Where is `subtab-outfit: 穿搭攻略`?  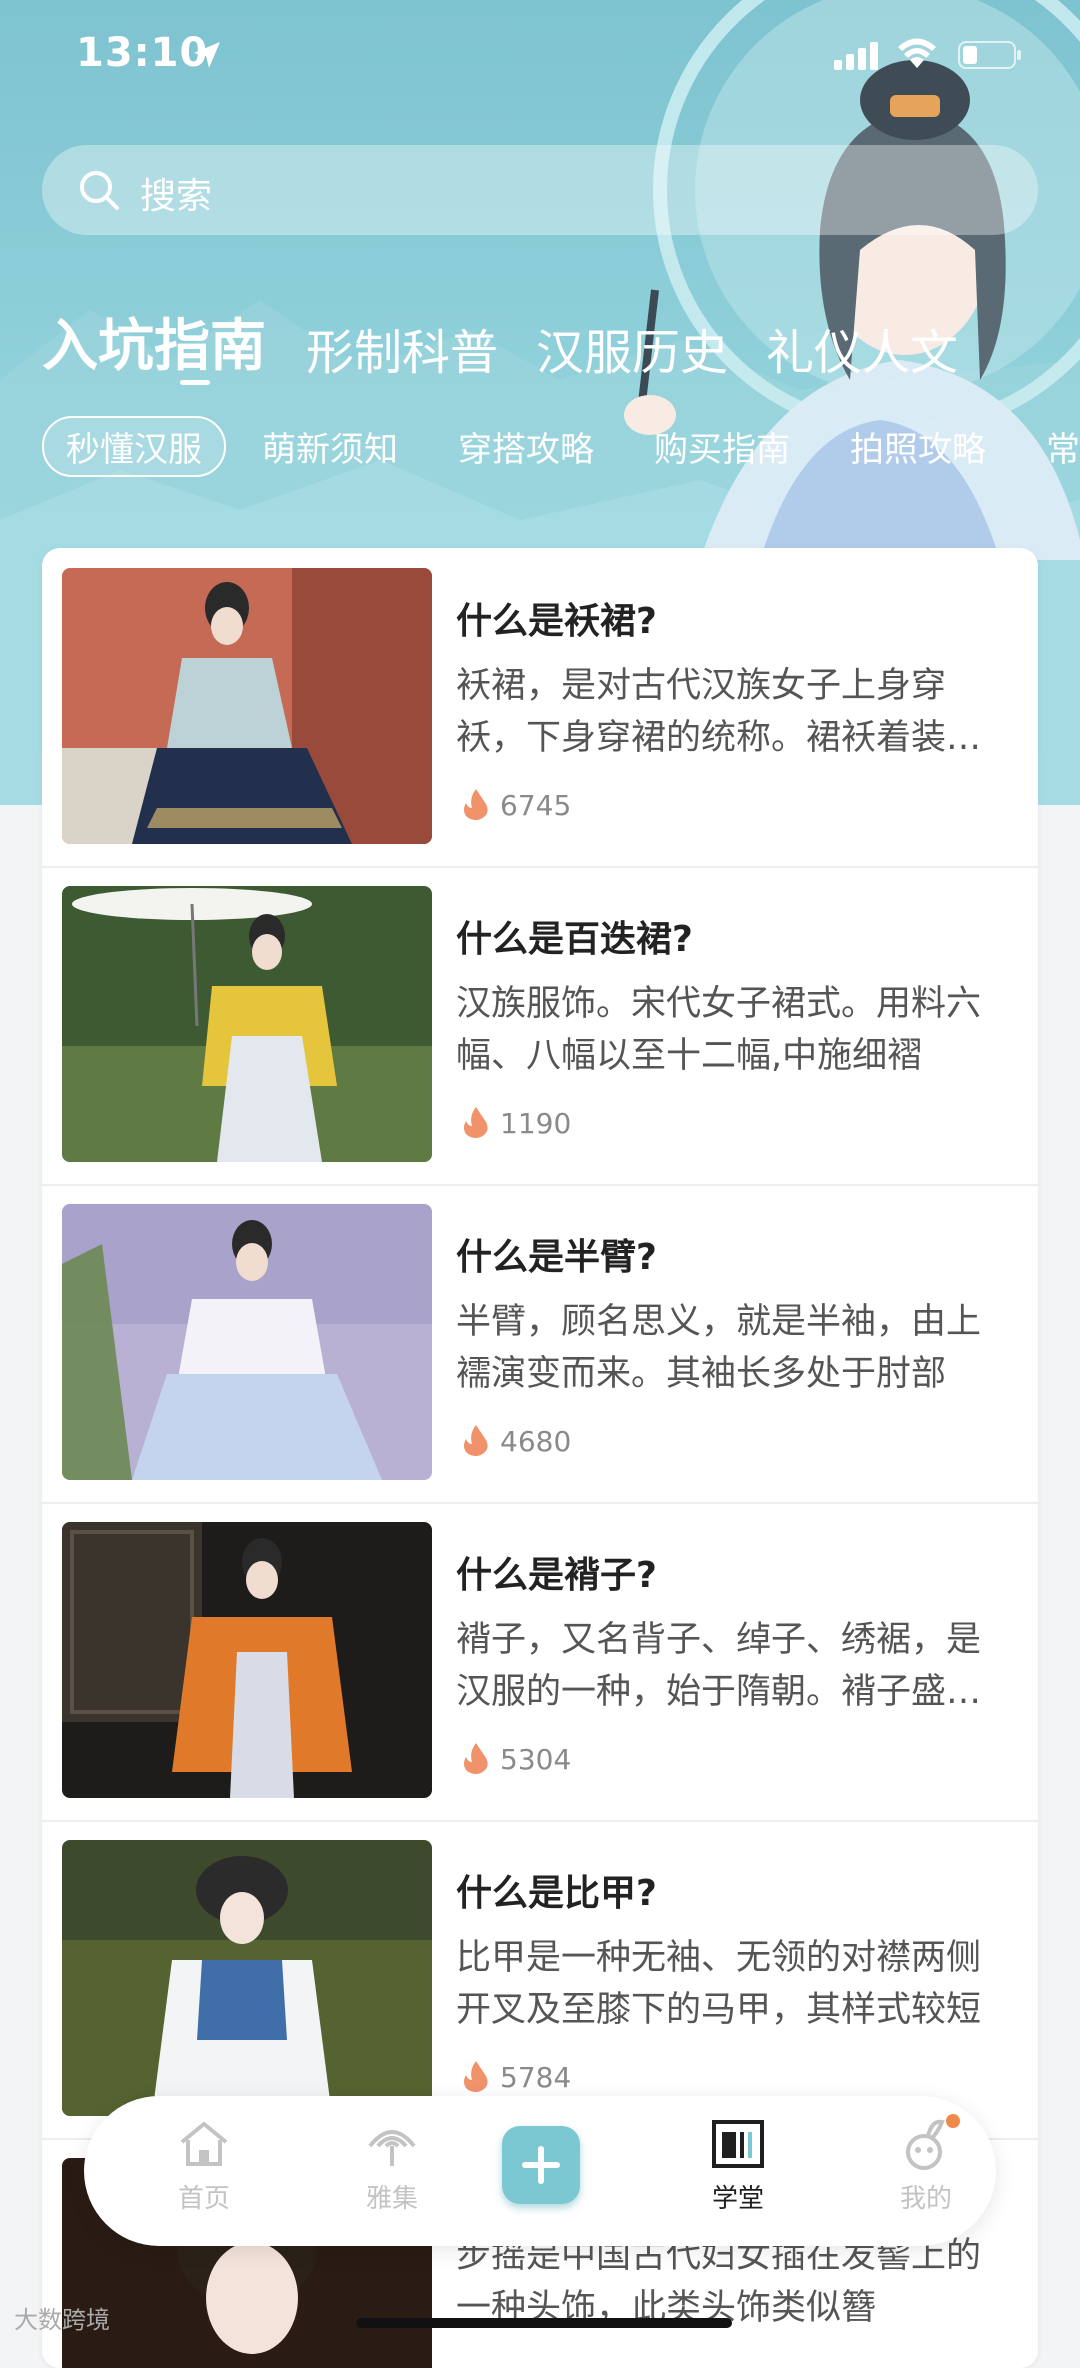 subtab-outfit: 穿搭攻略 is located at coordinates (526, 446).